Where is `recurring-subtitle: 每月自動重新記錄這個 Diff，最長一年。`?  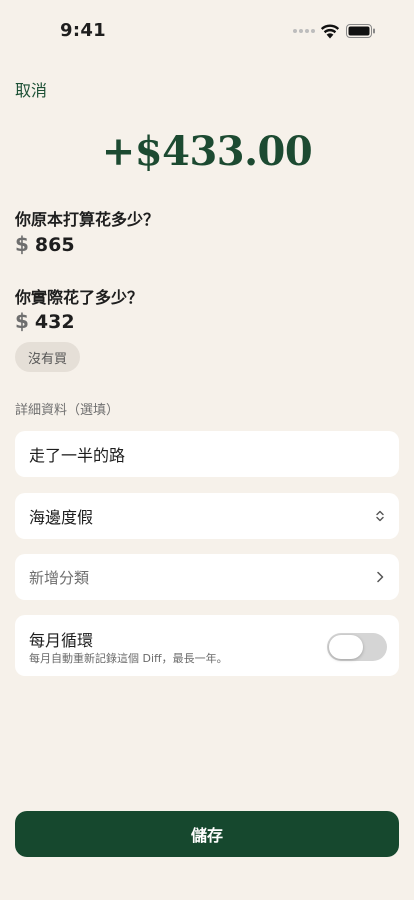 recurring-subtitle: 每月自動重新記錄這個 Diff，最長一年。 is located at coordinates (128, 658).